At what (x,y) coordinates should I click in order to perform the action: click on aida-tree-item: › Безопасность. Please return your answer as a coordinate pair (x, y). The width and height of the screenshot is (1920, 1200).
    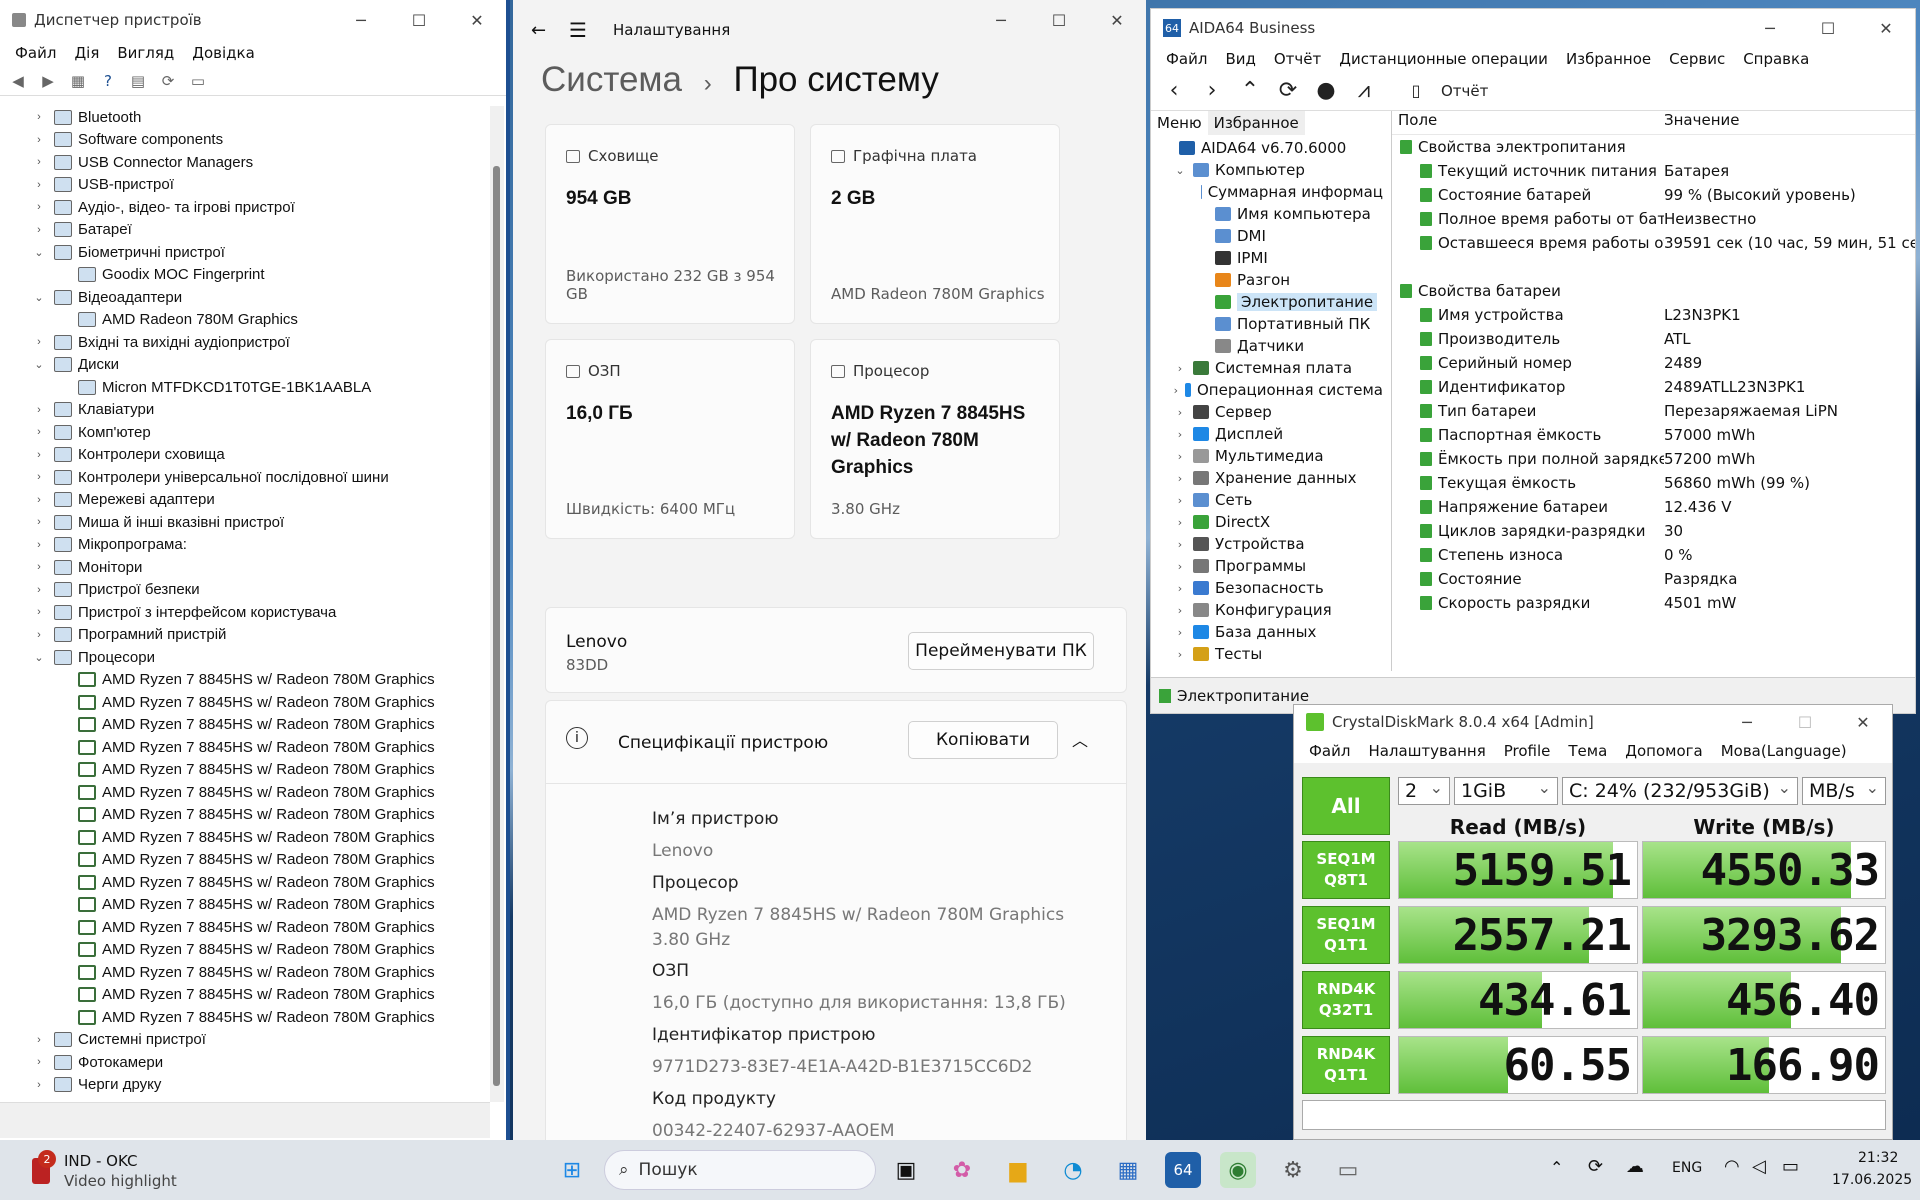
    Looking at the image, I should click on (1267, 588).